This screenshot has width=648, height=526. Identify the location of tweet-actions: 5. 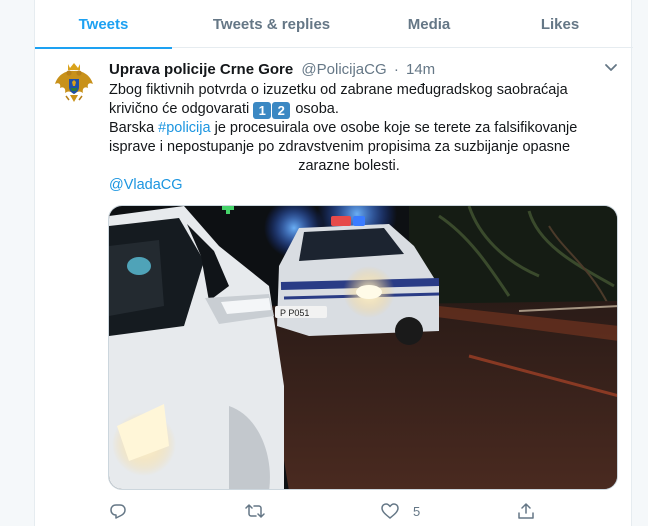
(321, 511).